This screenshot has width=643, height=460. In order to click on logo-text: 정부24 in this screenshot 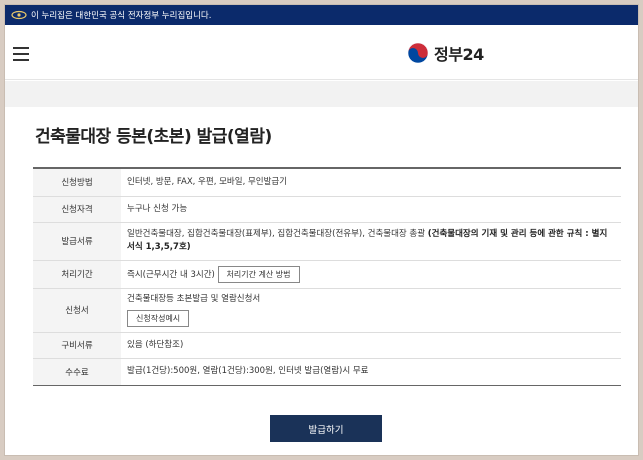, I will do `click(459, 54)`.